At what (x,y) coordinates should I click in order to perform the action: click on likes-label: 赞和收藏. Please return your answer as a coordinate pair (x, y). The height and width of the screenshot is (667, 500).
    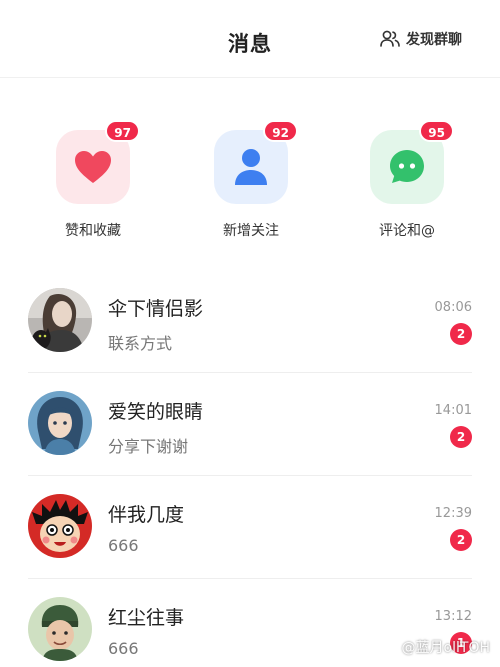
    Looking at the image, I should click on (93, 231).